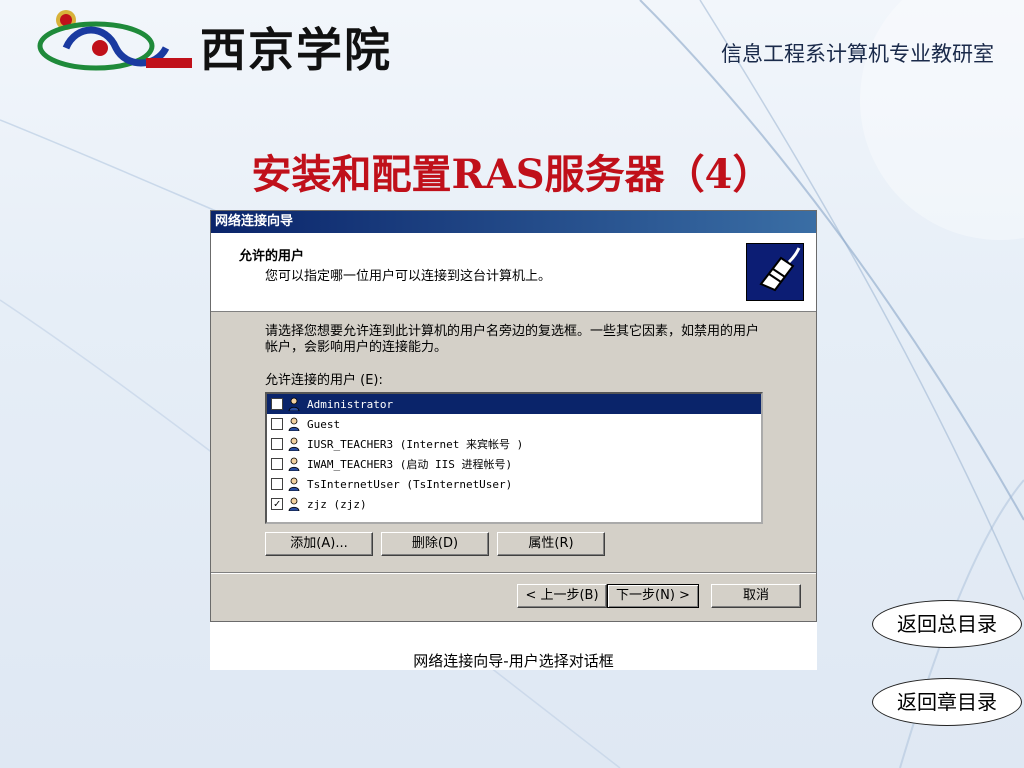  What do you see at coordinates (277, 504) in the screenshot?
I see `user-checkbox-checked: ✓` at bounding box center [277, 504].